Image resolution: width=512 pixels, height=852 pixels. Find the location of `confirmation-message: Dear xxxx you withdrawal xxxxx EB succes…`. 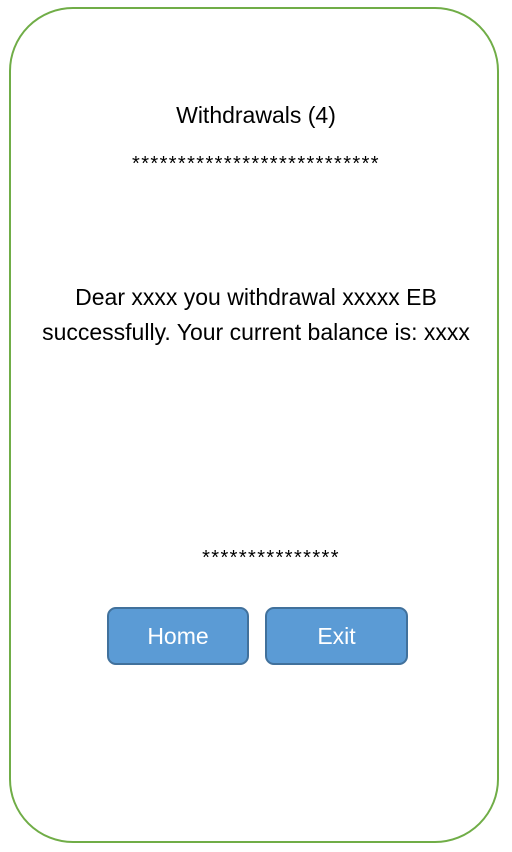

confirmation-message: Dear xxxx you withdrawal xxxxx EB succes… is located at coordinates (256, 314).